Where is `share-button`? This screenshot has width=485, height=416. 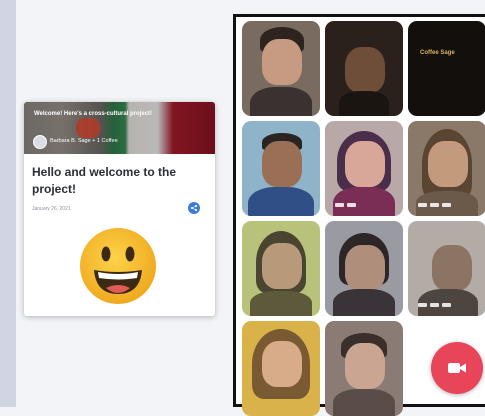 share-button is located at coordinates (194, 208).